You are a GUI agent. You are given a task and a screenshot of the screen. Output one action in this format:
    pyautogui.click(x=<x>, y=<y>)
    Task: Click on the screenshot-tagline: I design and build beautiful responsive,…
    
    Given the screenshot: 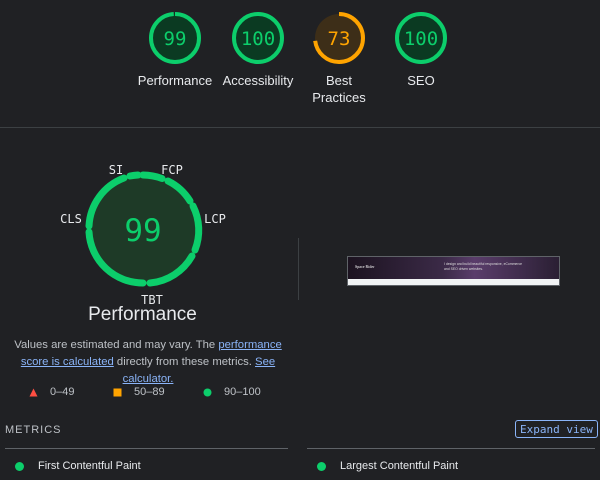 What is the action you would take?
    pyautogui.click(x=483, y=266)
    